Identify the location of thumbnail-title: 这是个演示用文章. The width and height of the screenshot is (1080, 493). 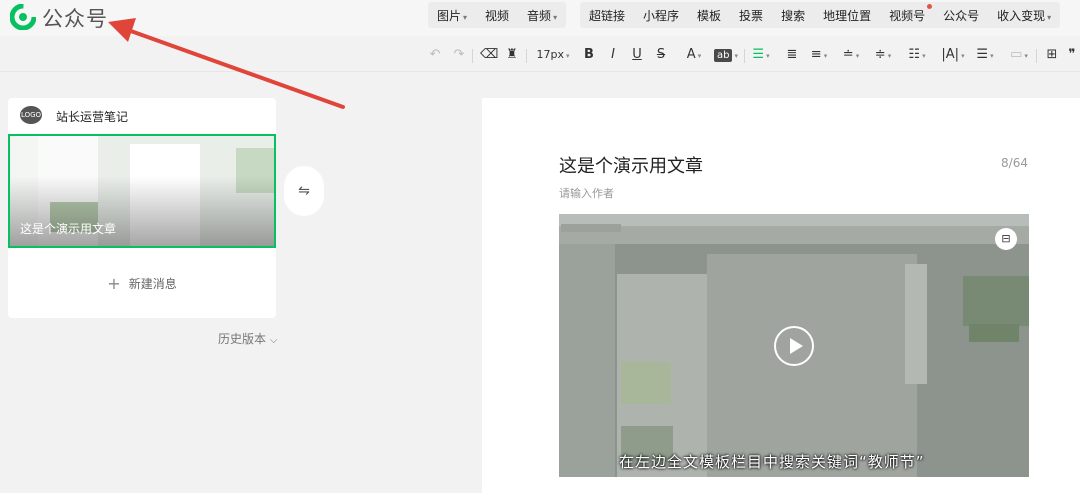
(68, 229).